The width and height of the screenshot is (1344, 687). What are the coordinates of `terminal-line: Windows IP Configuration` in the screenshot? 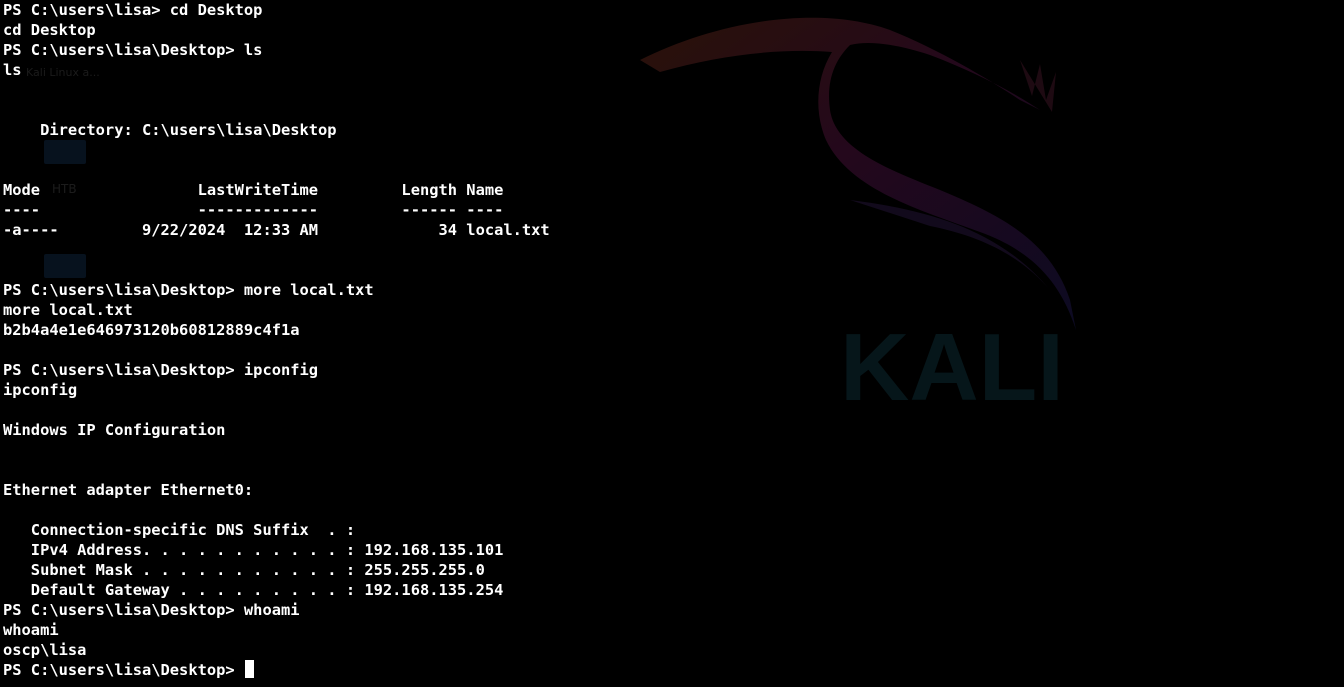 It's located at (114, 430).